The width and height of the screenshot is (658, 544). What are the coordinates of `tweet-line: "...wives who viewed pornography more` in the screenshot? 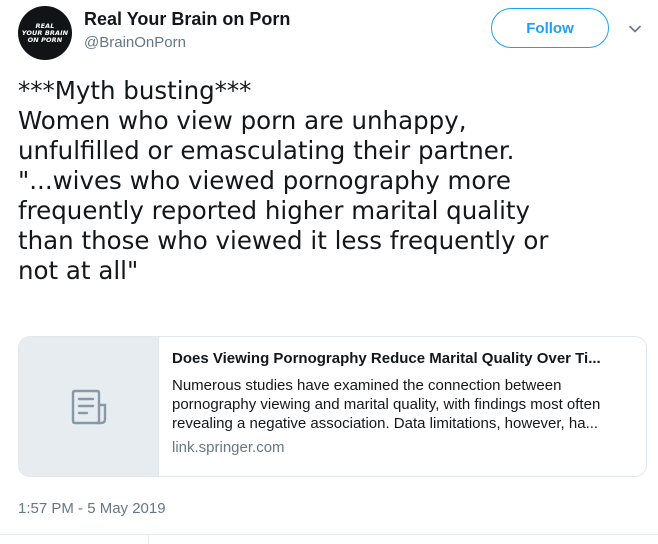 It's located at (264, 180).